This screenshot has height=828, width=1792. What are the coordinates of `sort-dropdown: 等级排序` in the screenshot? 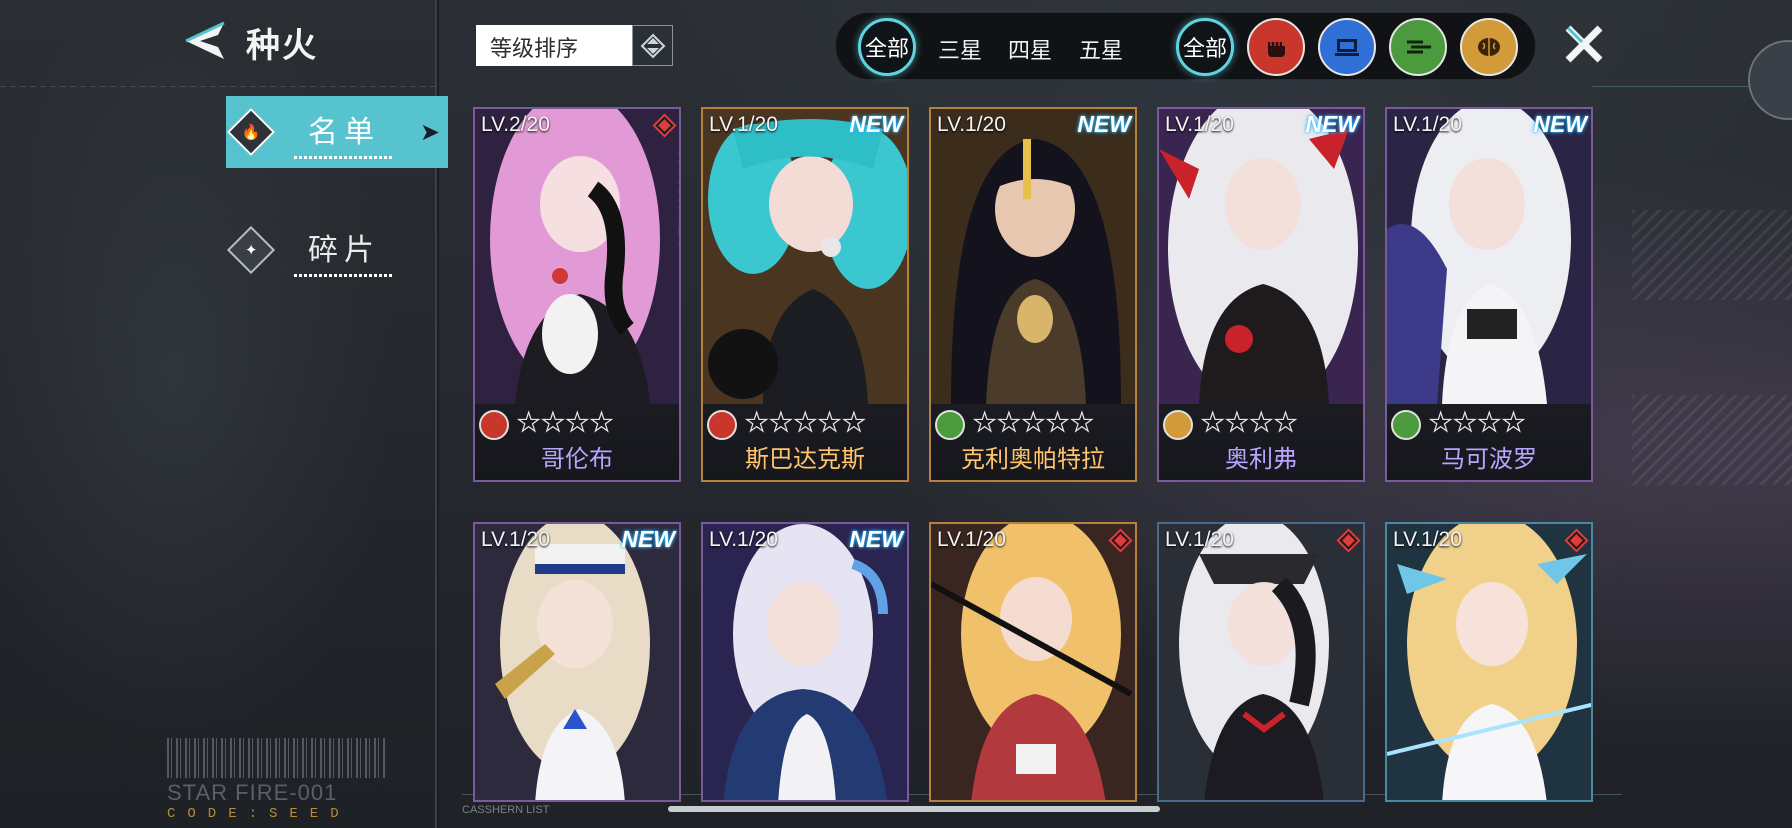 It's located at (554, 45).